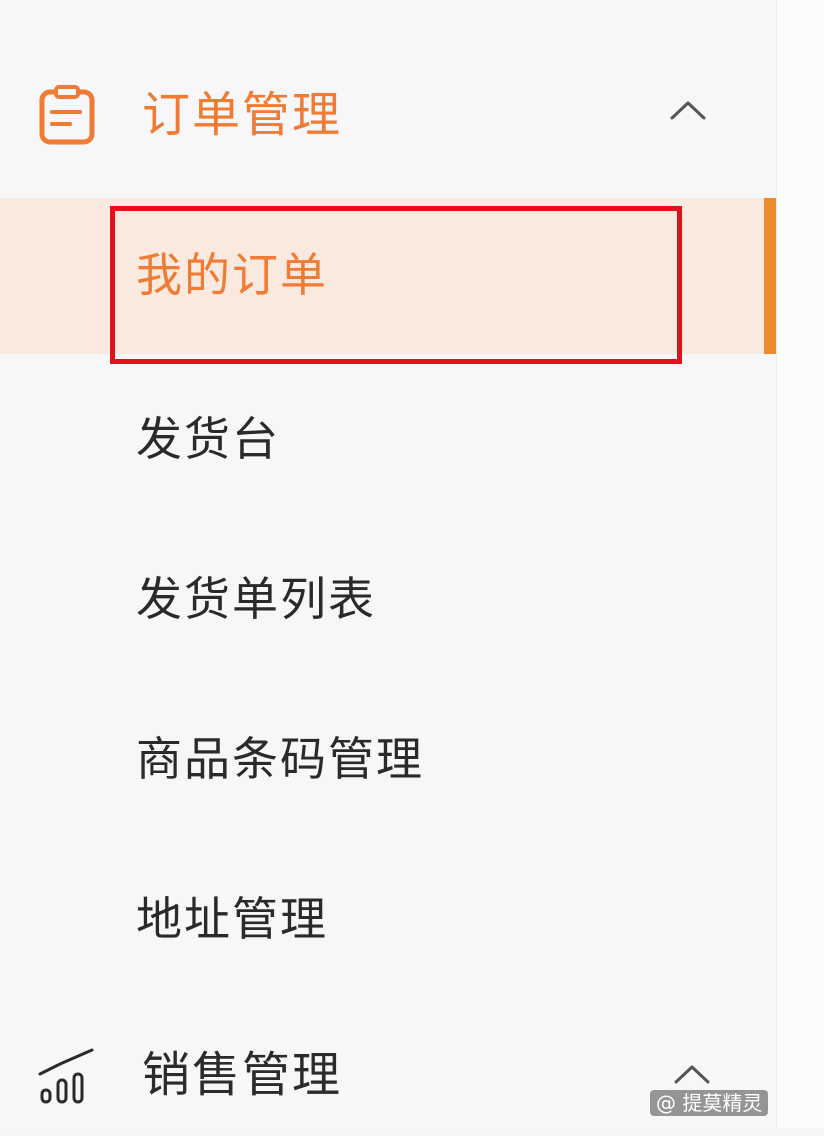 The height and width of the screenshot is (1136, 824). Describe the element at coordinates (800, 564) in the screenshot. I see `content-area-edge` at that location.